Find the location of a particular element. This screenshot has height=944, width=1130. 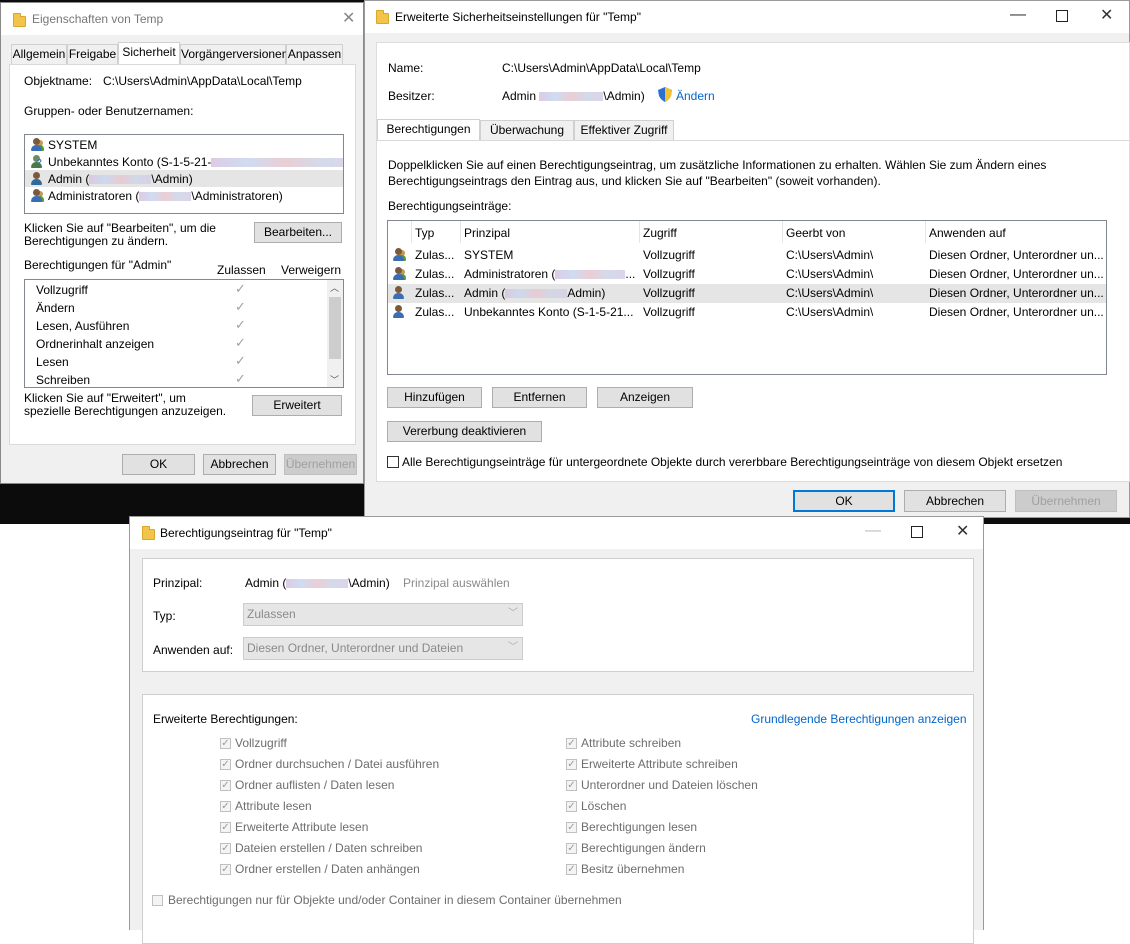

column-header-label: Prinzipal is located at coordinates (487, 233).